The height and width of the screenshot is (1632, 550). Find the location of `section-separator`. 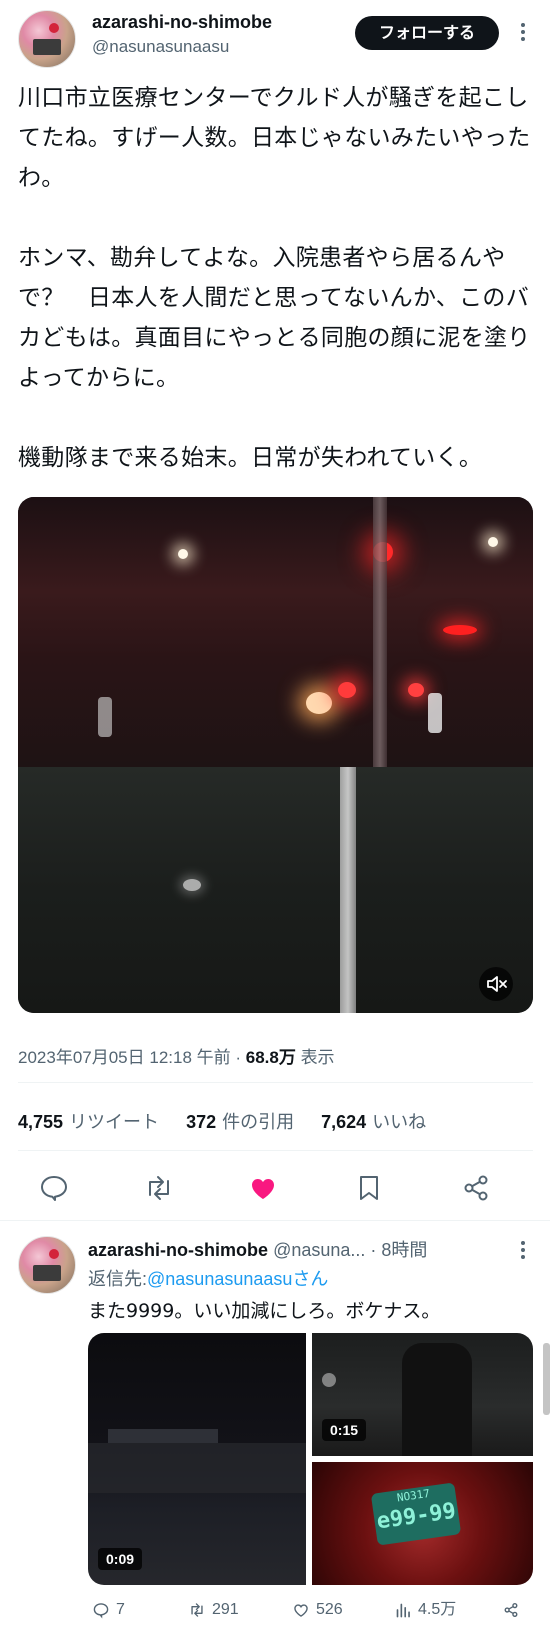

section-separator is located at coordinates (275, 1220).